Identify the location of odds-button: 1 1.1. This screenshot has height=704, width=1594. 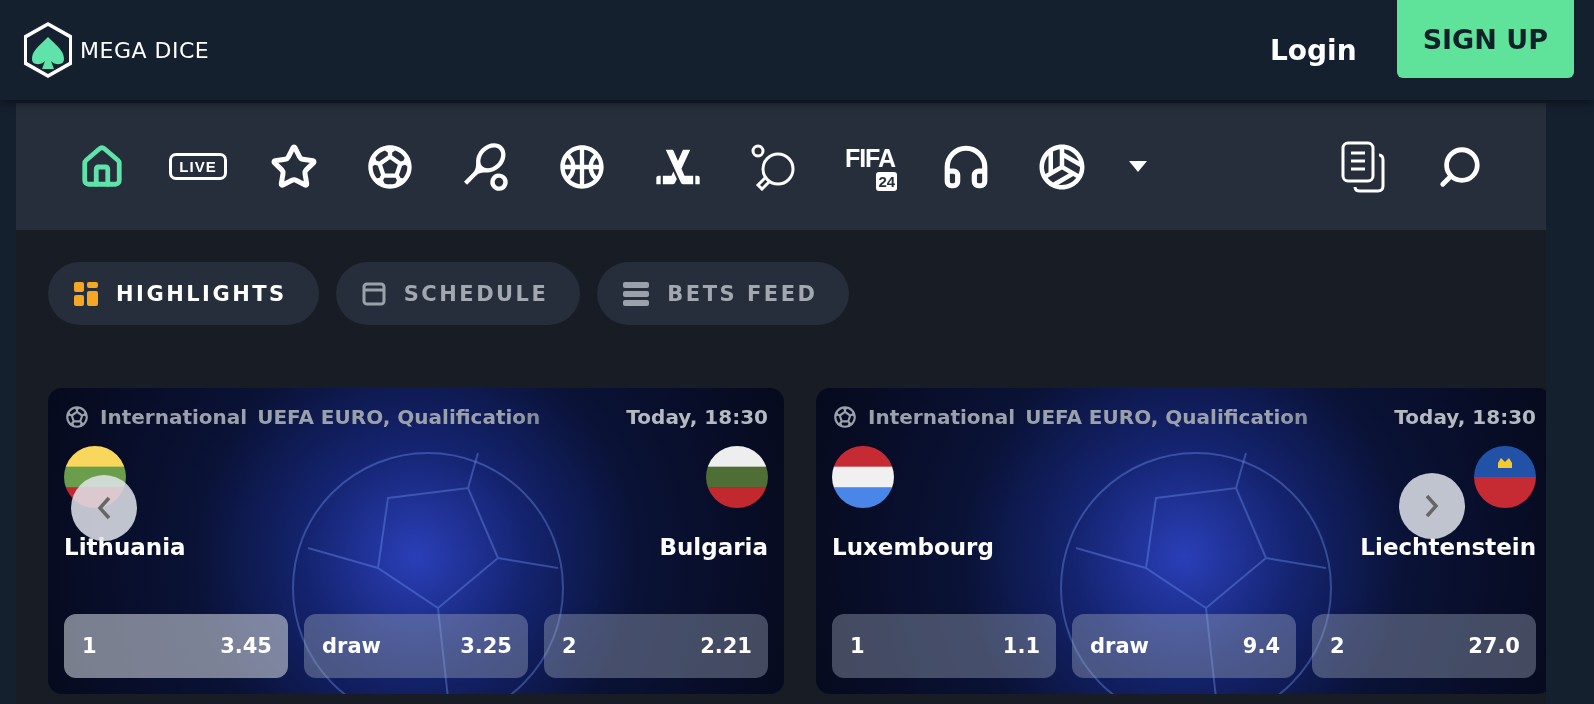
(944, 646).